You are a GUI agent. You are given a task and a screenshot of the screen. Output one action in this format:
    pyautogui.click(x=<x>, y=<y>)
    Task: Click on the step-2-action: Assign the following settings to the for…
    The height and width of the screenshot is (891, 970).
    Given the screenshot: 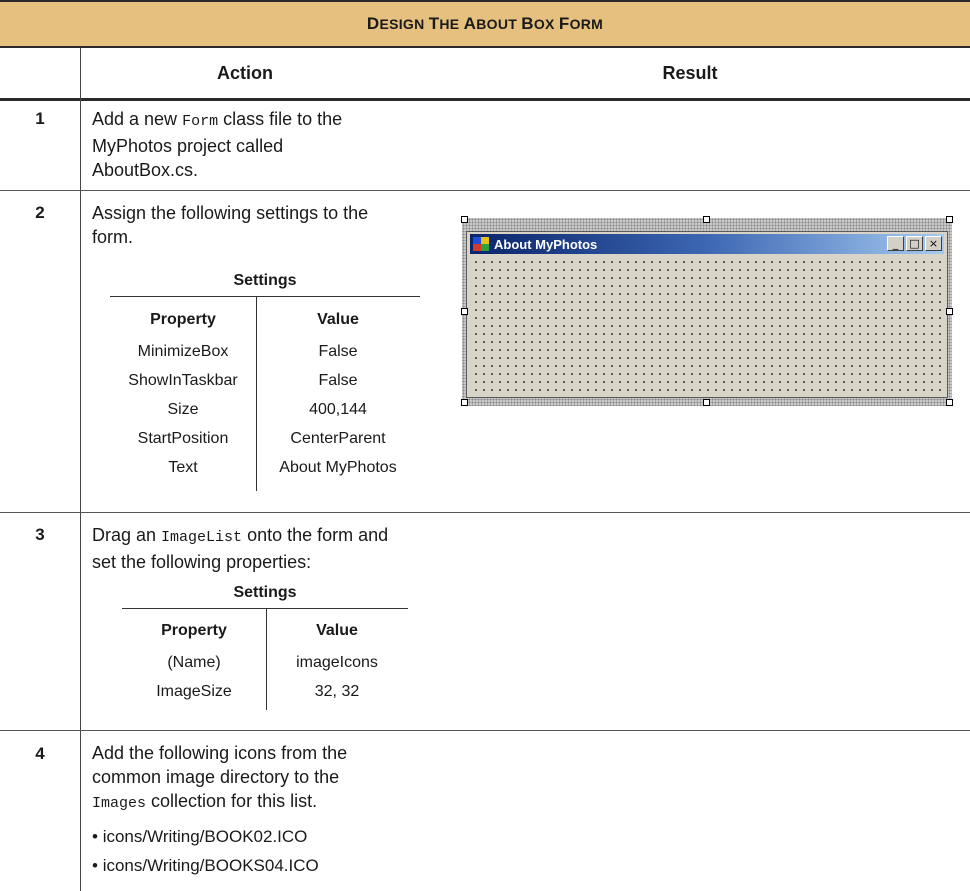 What is the action you would take?
    pyautogui.click(x=230, y=225)
    